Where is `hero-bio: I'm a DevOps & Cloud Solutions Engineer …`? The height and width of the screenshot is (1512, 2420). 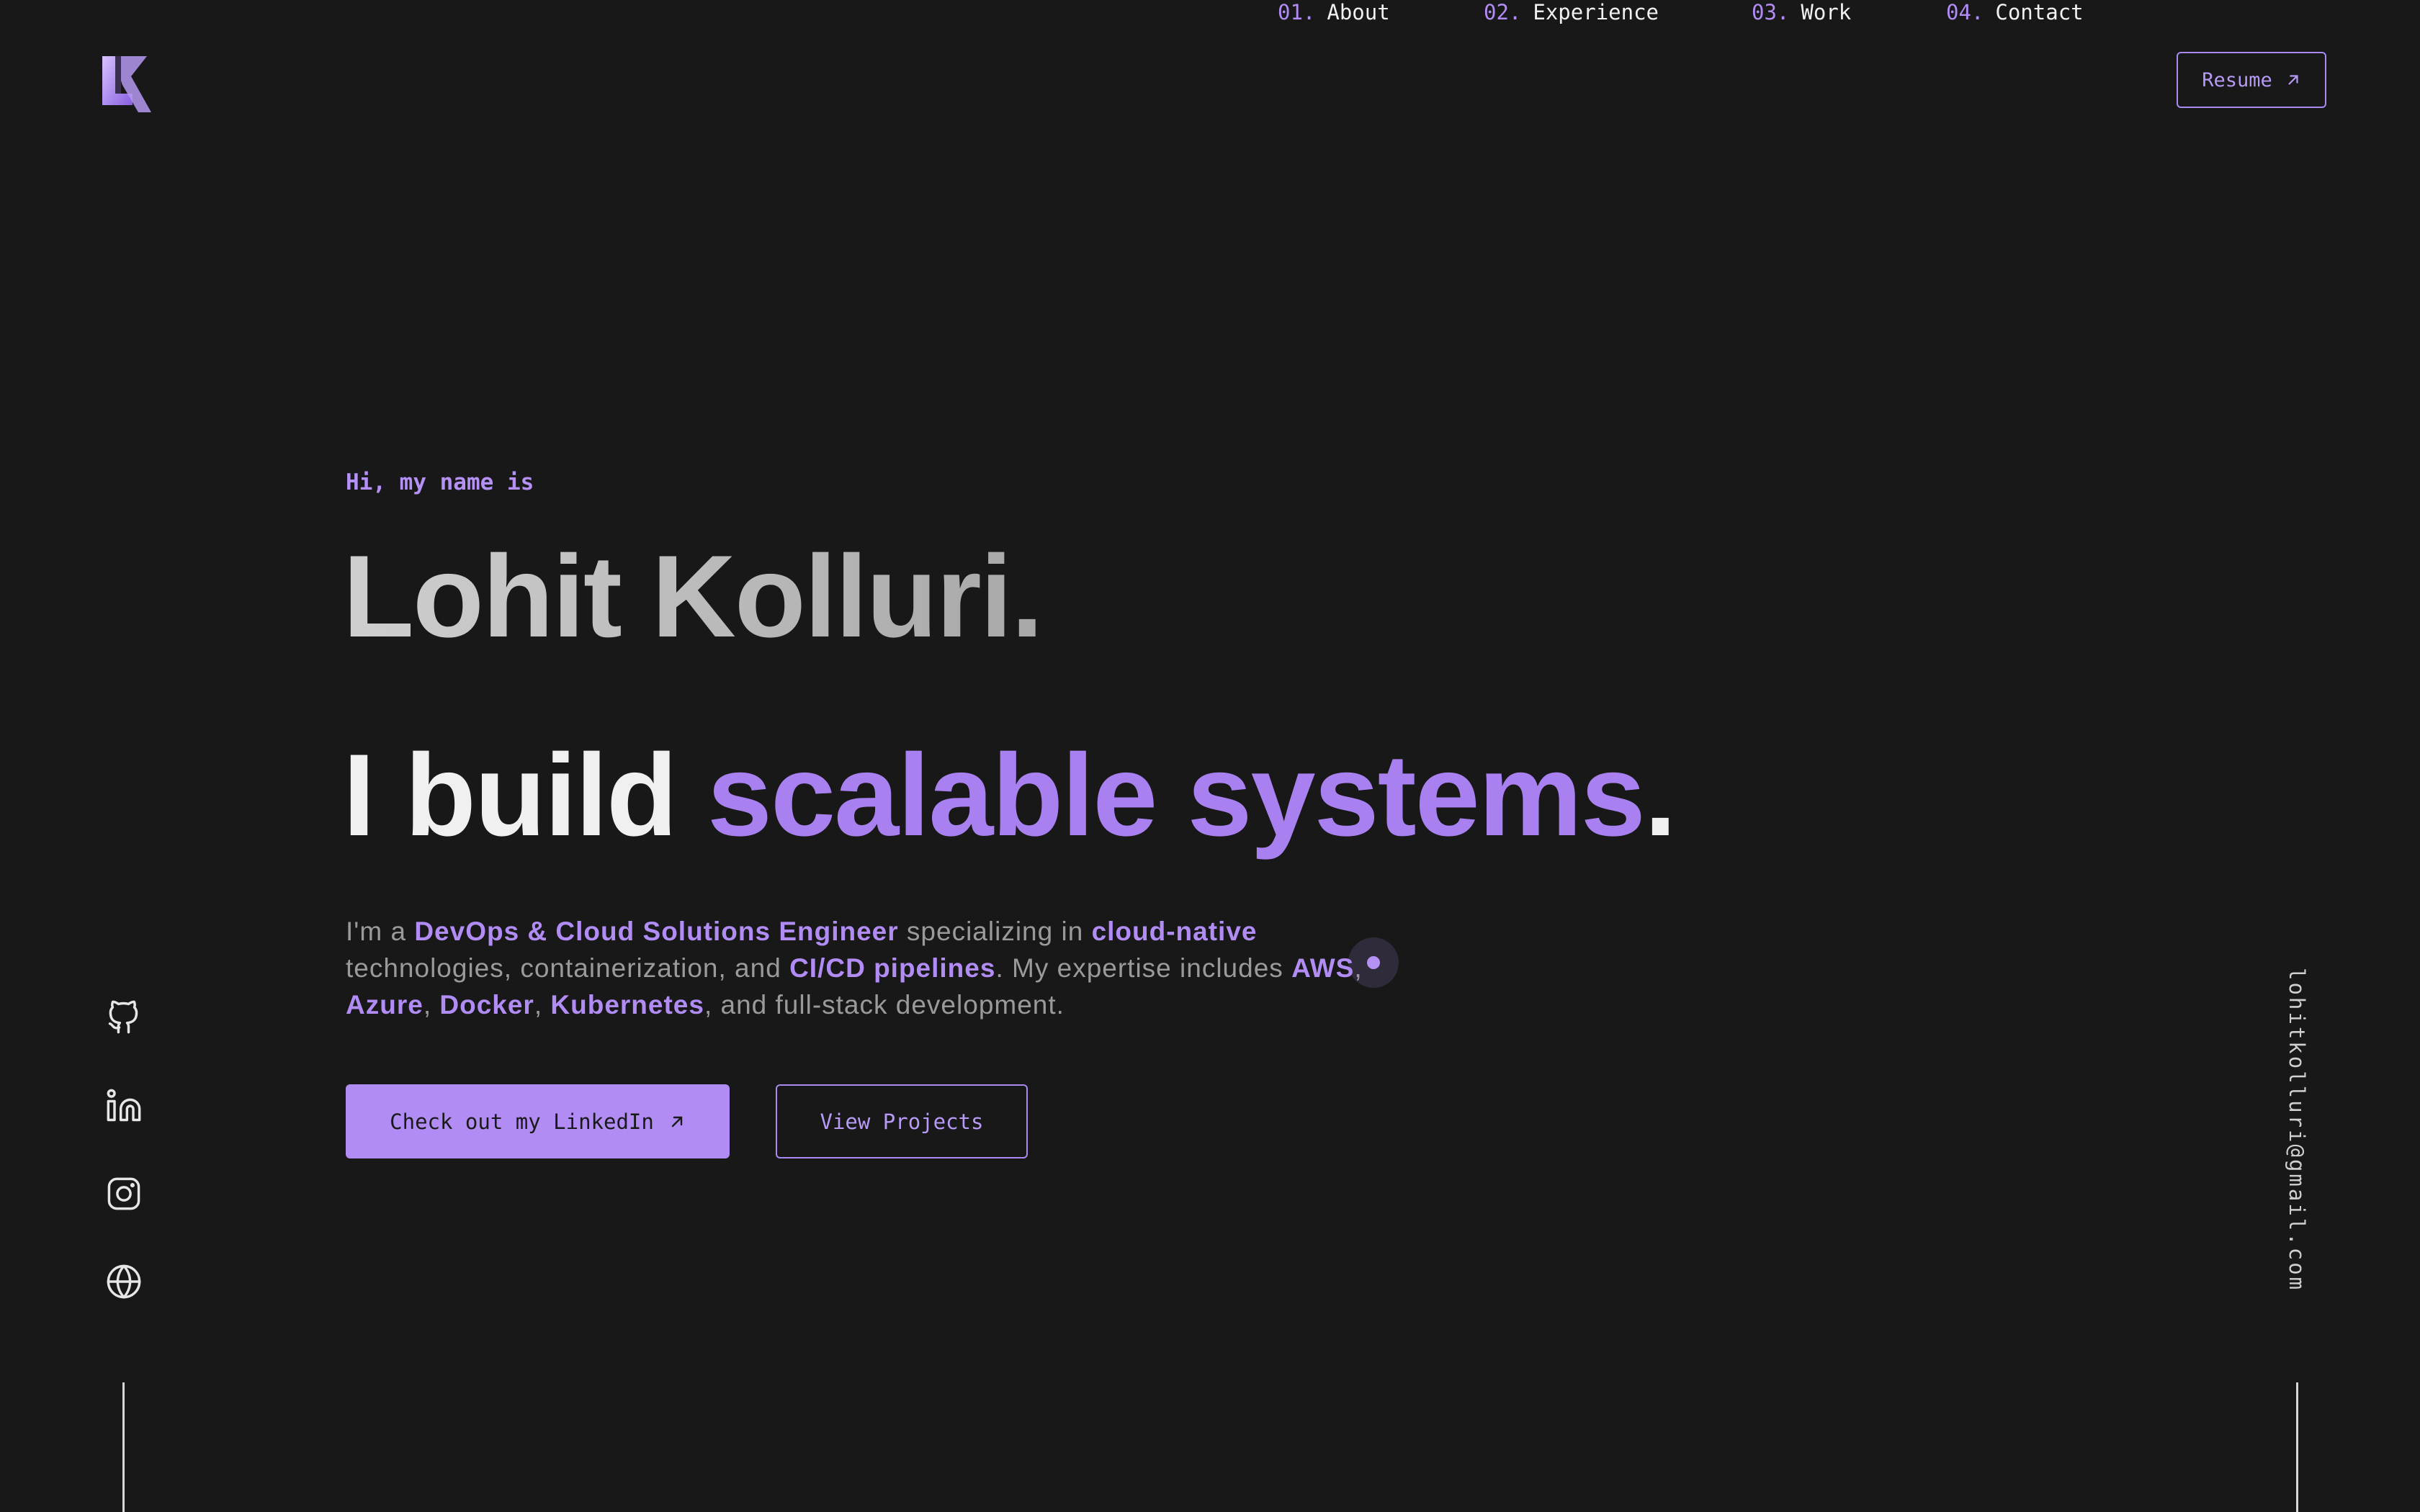 hero-bio: I'm a DevOps & Cloud Solutions Engineer … is located at coordinates (879, 968).